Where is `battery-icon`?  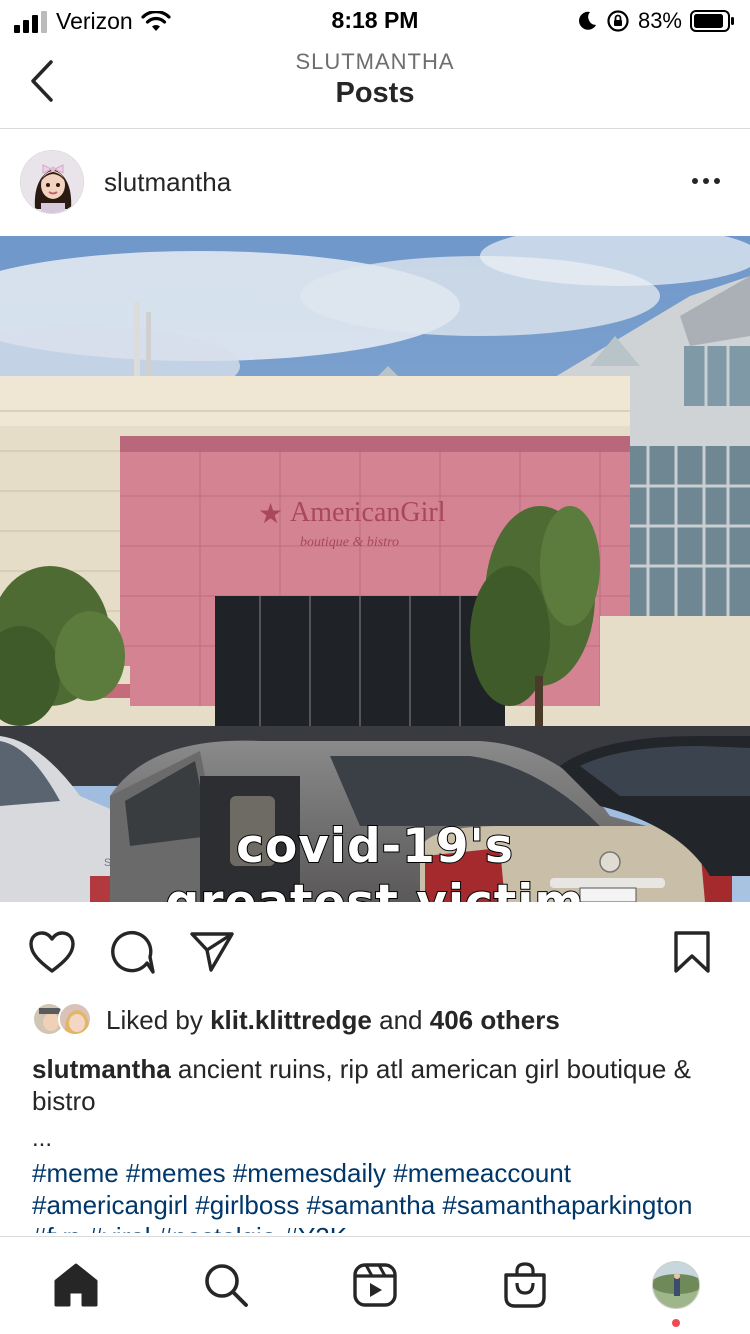
battery-icon is located at coordinates (712, 21).